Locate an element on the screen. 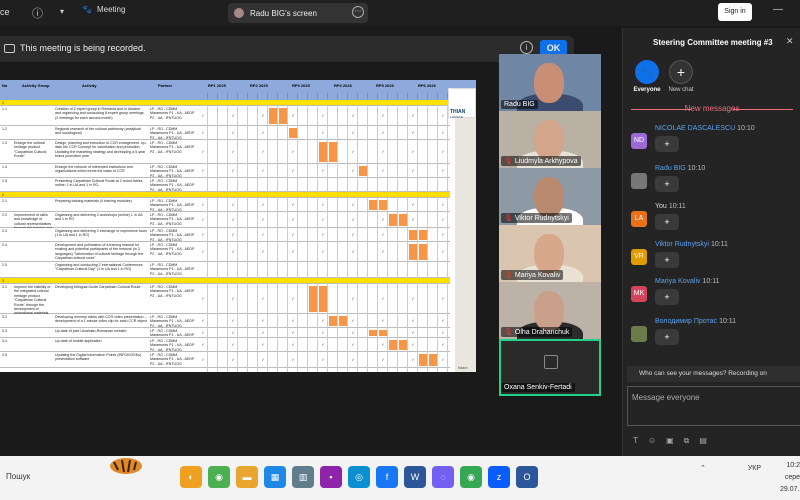 The width and height of the screenshot is (800, 500). screenshot-icon: ⧉ is located at coordinates (687, 441).